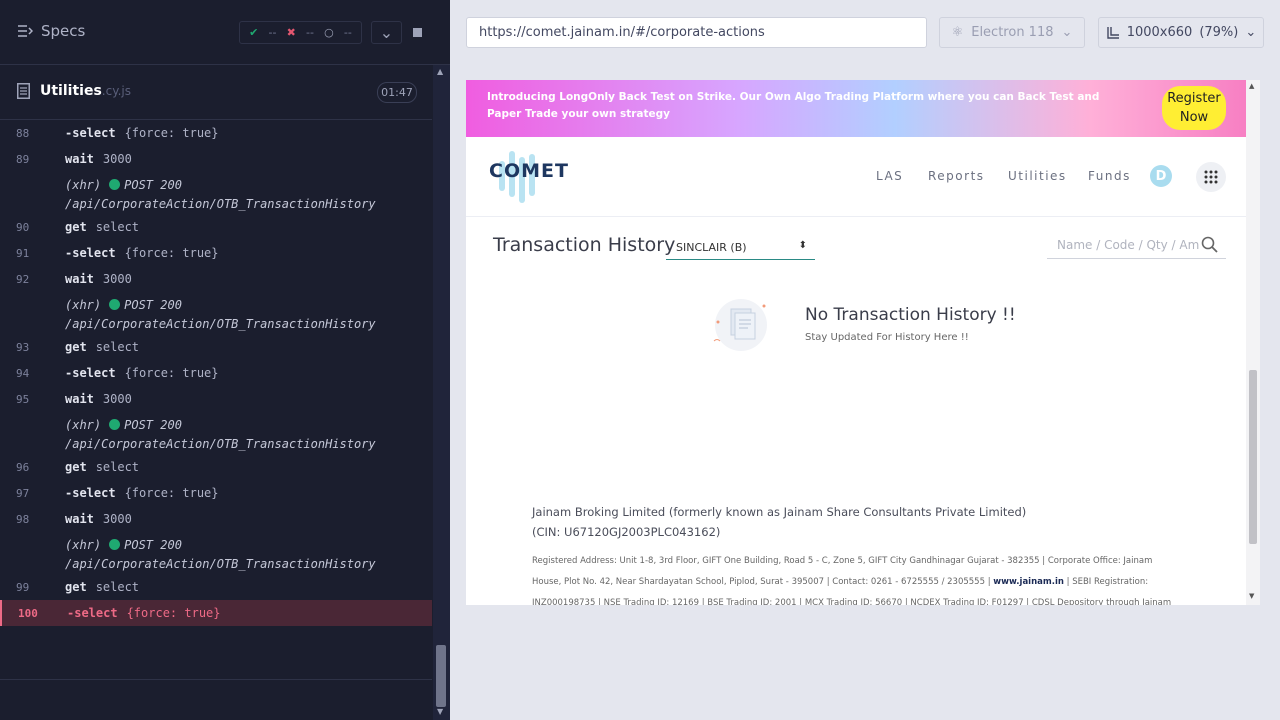 Image resolution: width=1280 pixels, height=720 pixels. Describe the element at coordinates (216, 699) in the screenshot. I see `runner-footer` at that location.